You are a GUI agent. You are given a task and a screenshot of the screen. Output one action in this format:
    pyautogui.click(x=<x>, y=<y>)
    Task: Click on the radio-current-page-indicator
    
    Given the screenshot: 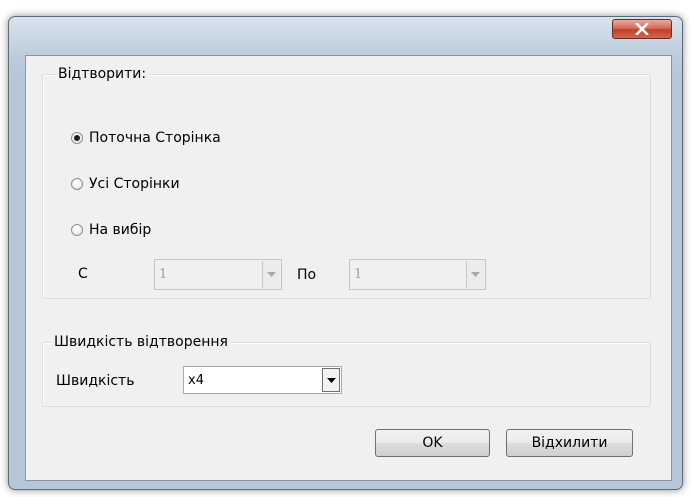 What is the action you would take?
    pyautogui.click(x=77, y=138)
    